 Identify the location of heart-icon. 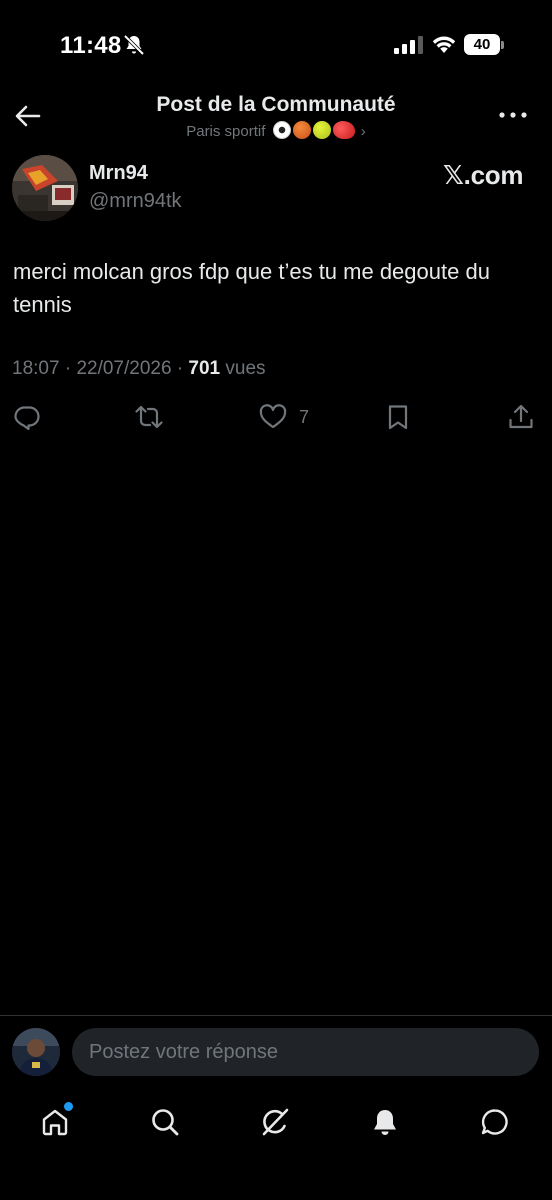
(273, 416).